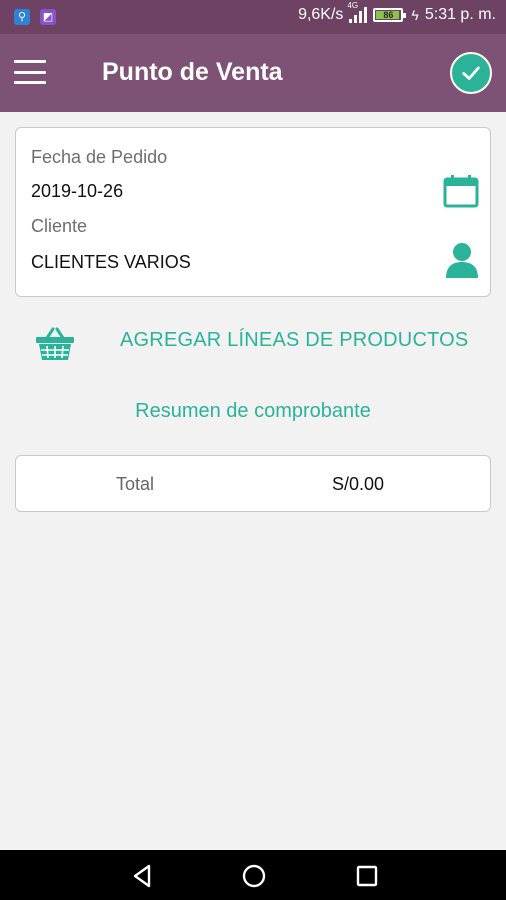 Image resolution: width=506 pixels, height=900 pixels. I want to click on battery-level: 86, so click(388, 15).